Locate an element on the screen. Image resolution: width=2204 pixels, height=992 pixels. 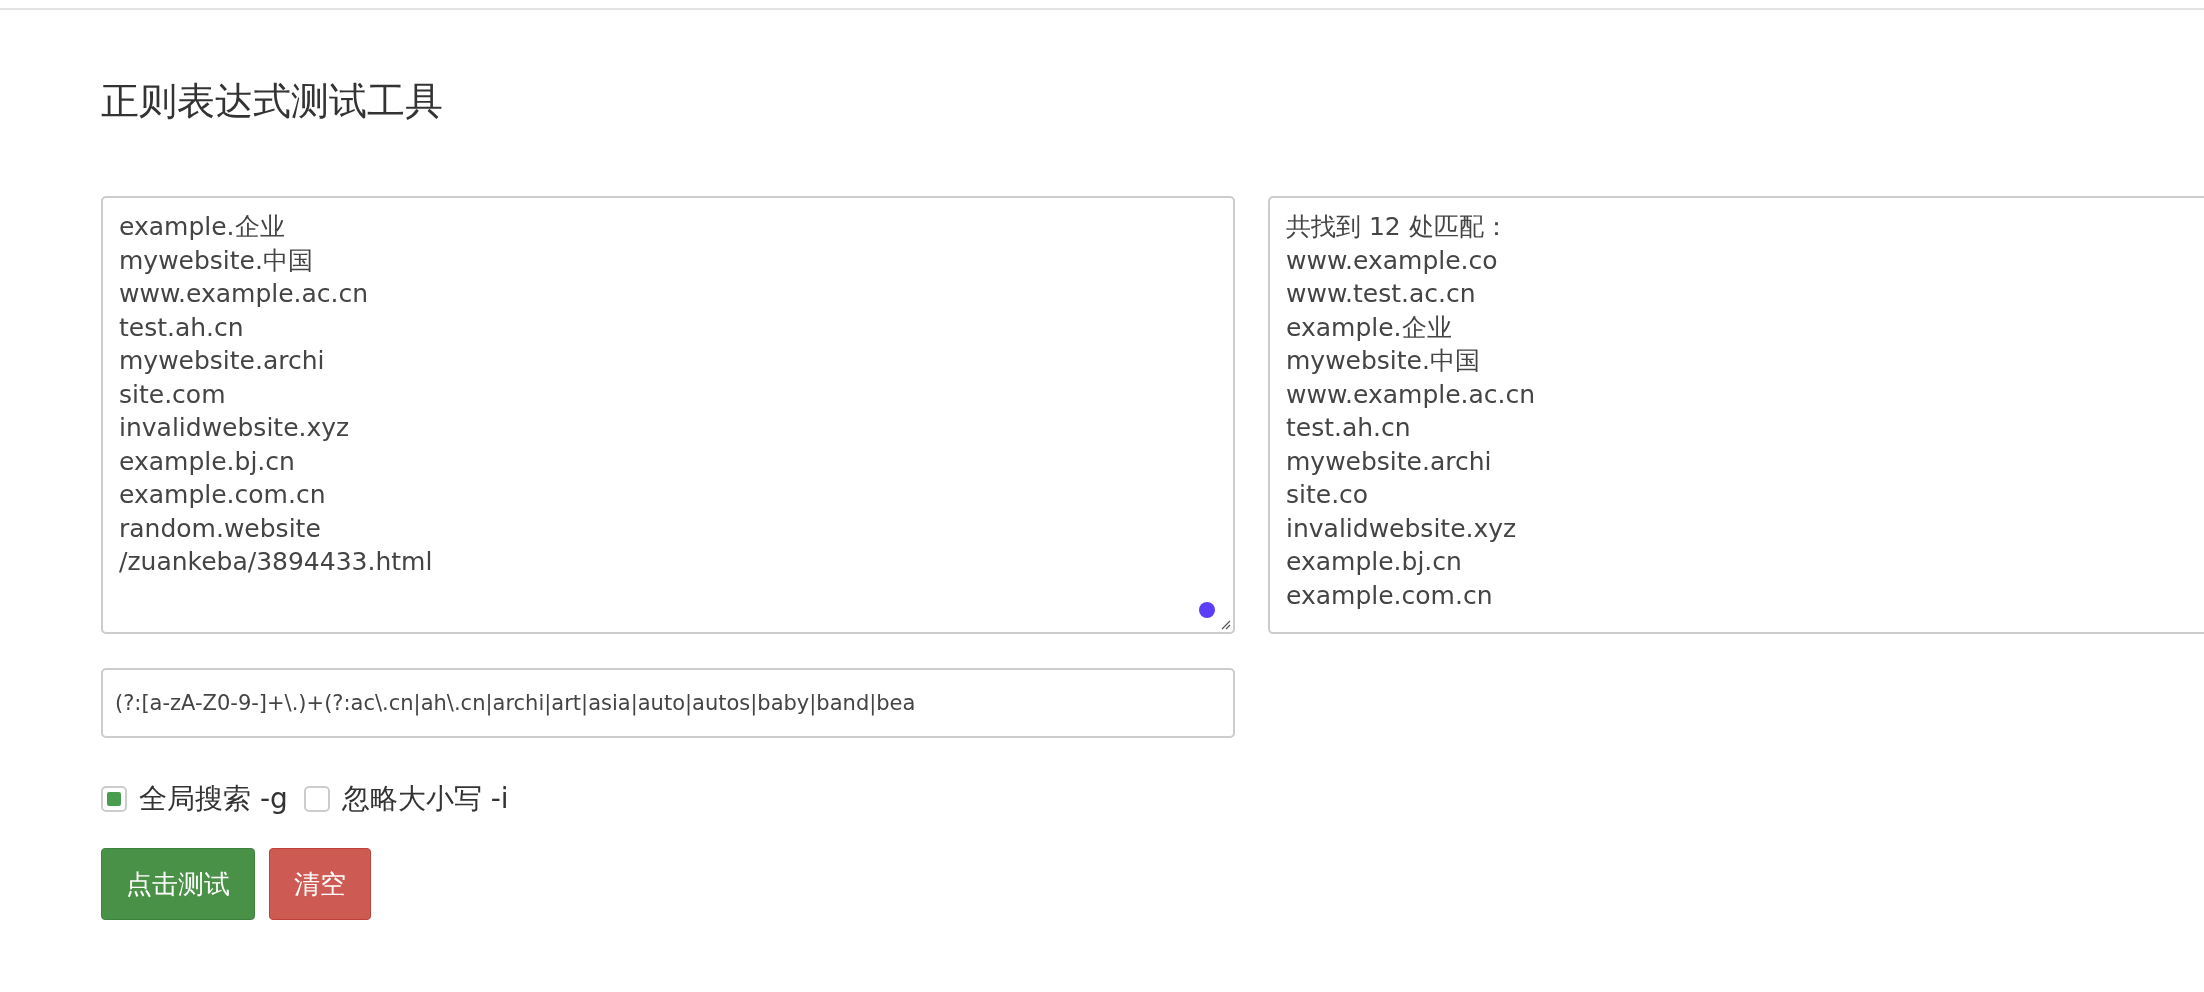
page-title: 正则表达式测试工具 is located at coordinates (272, 103).